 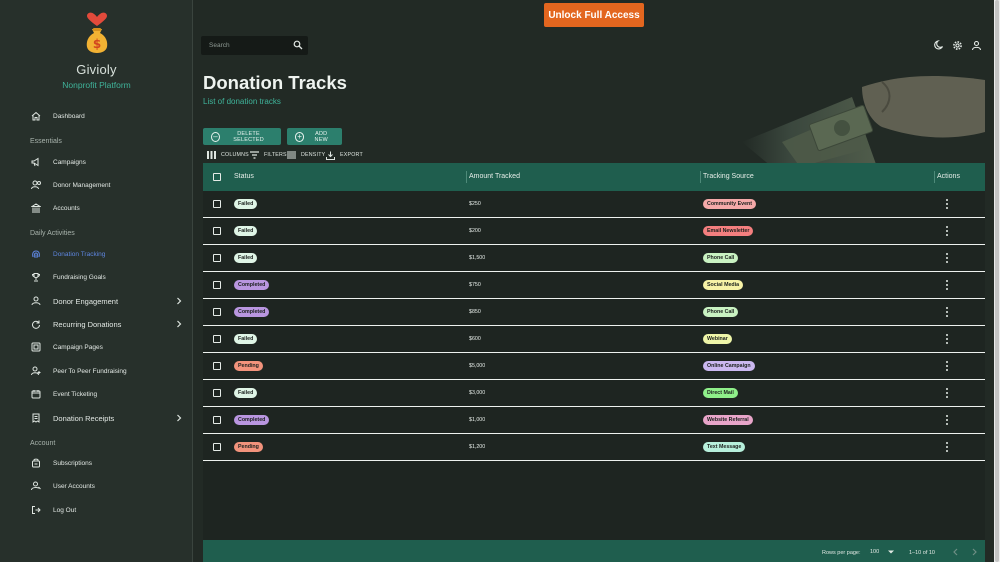 What do you see at coordinates (110, 486) in the screenshot?
I see `sidebar-item-user-accounts: User Accounts` at bounding box center [110, 486].